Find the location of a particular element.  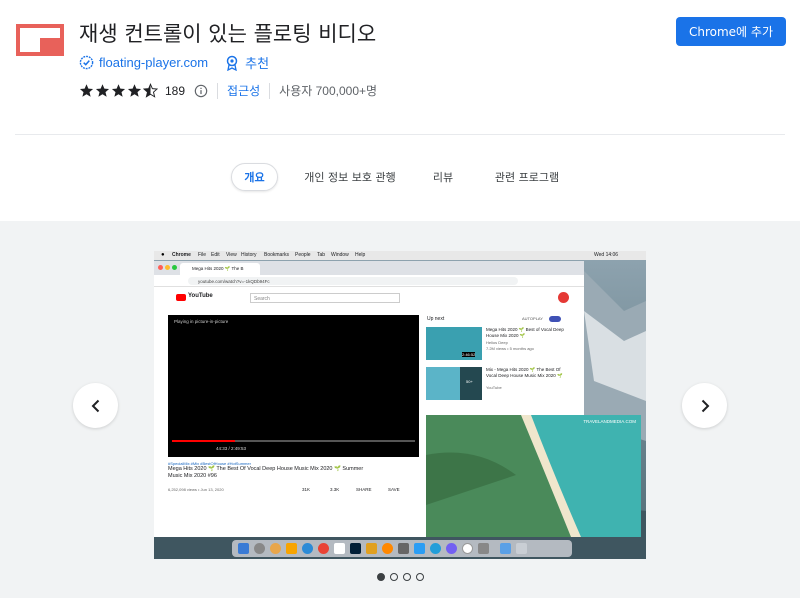

menubar-clock: Wed 14:06 is located at coordinates (606, 255).